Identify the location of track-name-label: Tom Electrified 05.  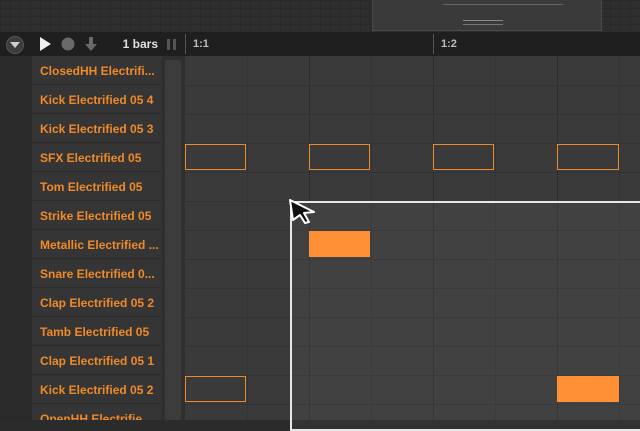
(91, 187).